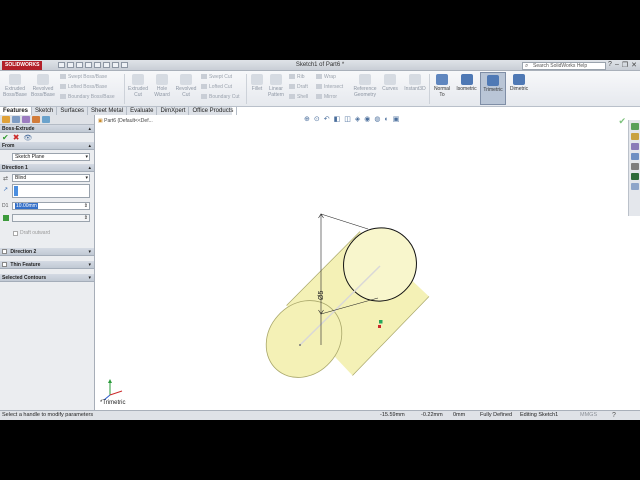 The height and width of the screenshot is (480, 640). I want to click on restore-button: ❐, so click(625, 65).